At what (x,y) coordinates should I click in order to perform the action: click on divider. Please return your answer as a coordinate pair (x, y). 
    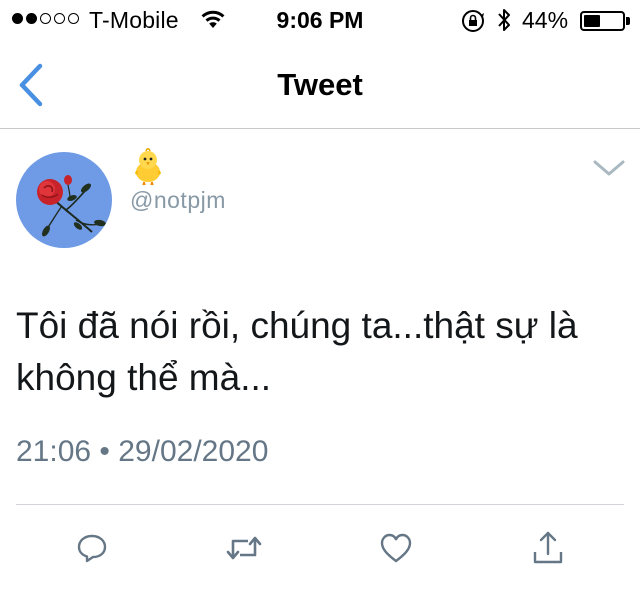
    Looking at the image, I should click on (320, 504).